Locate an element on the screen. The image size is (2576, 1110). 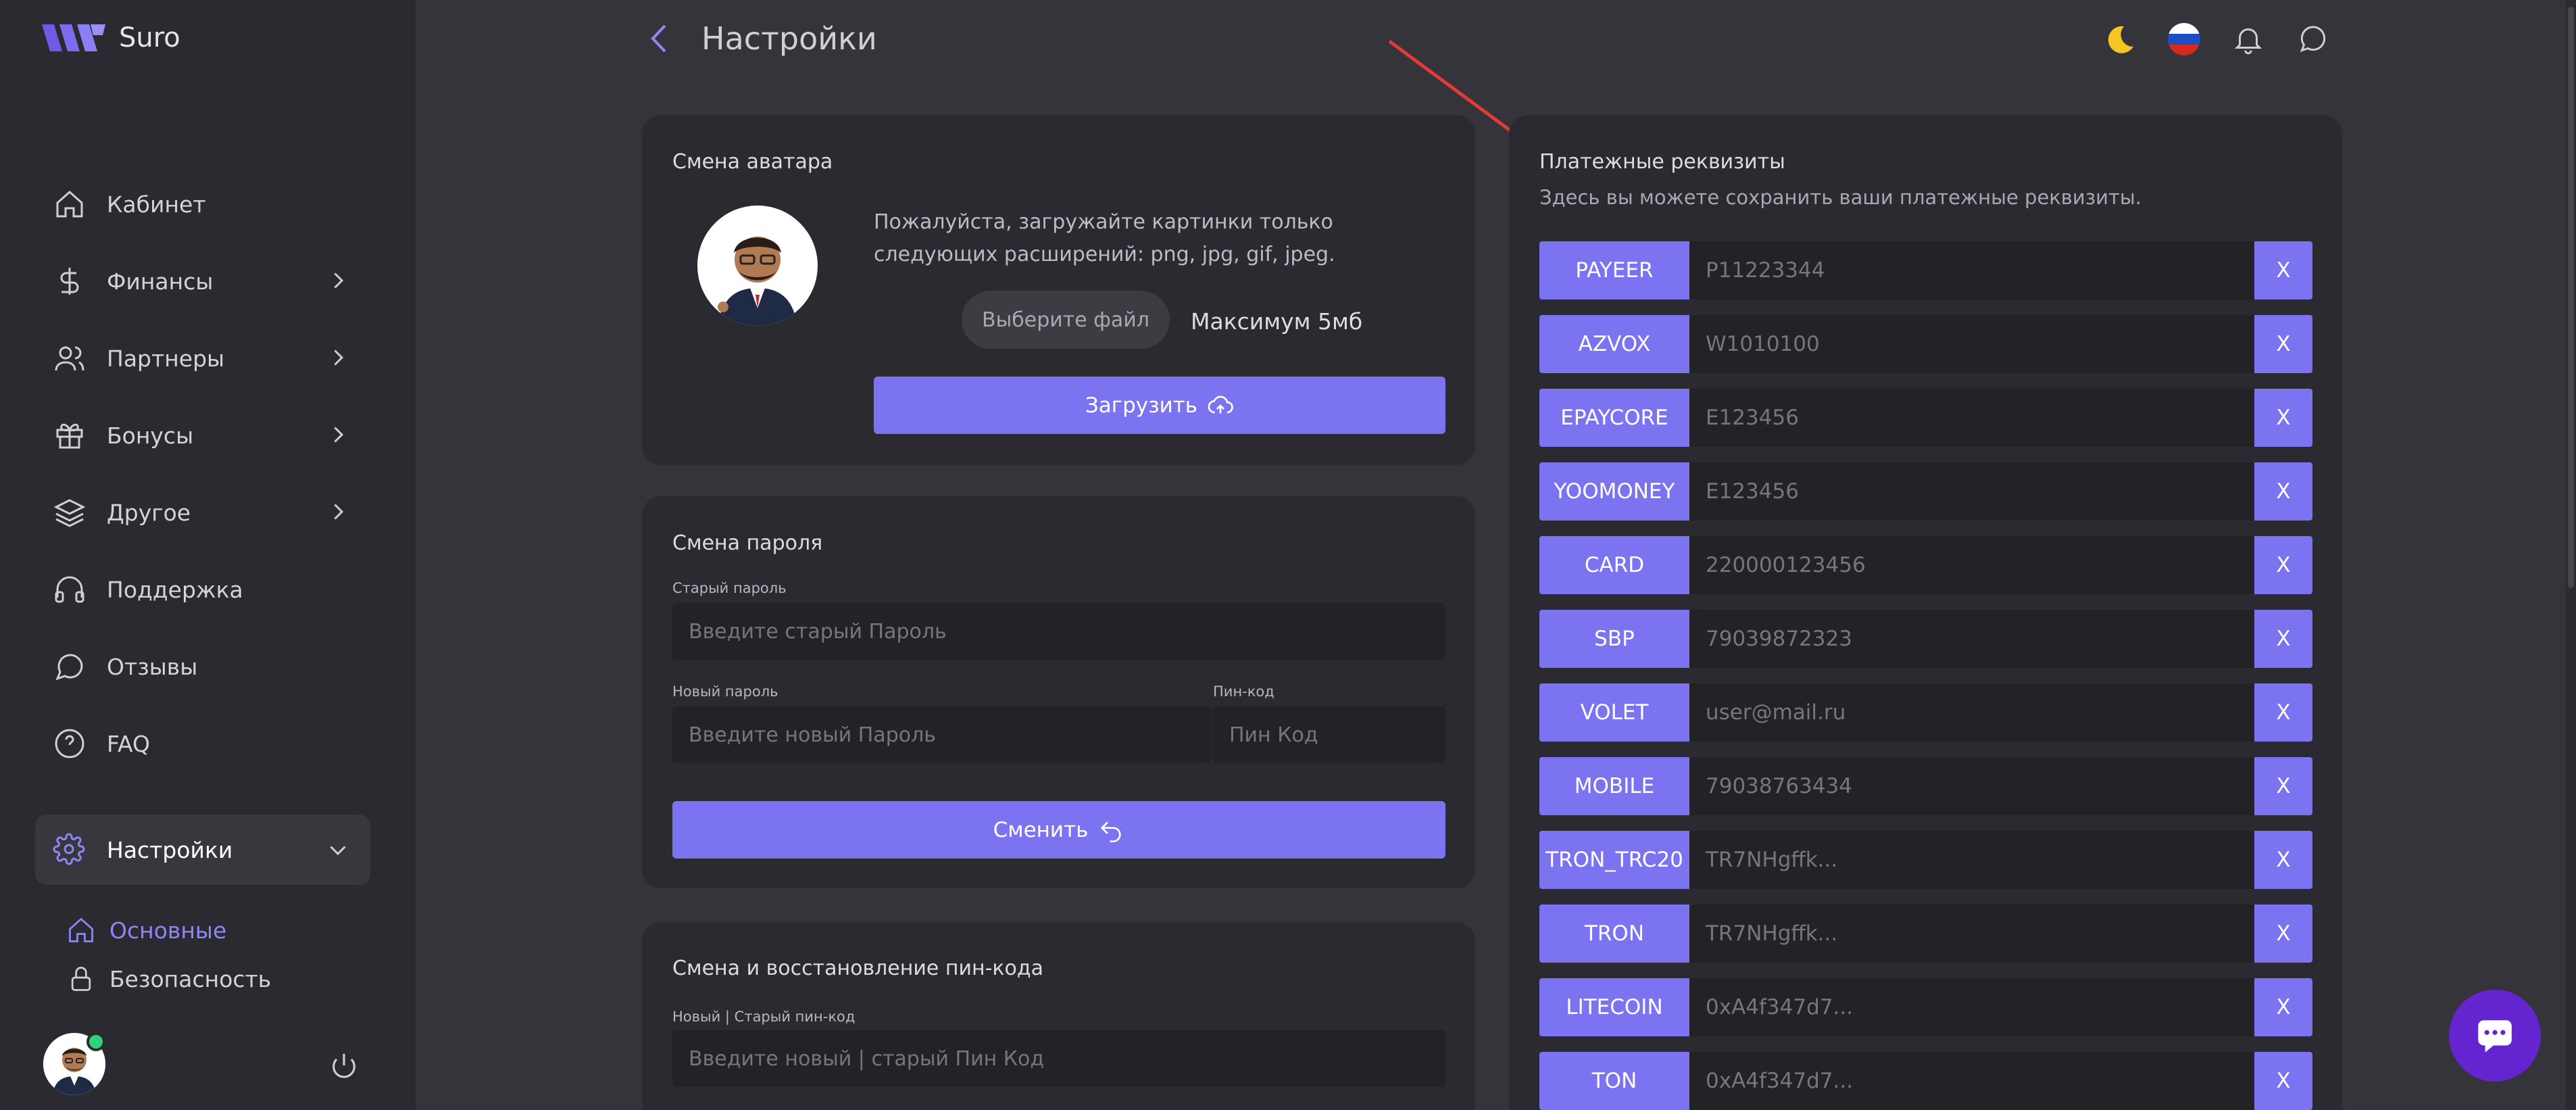
payment-method-label: TON is located at coordinates (1614, 1081).